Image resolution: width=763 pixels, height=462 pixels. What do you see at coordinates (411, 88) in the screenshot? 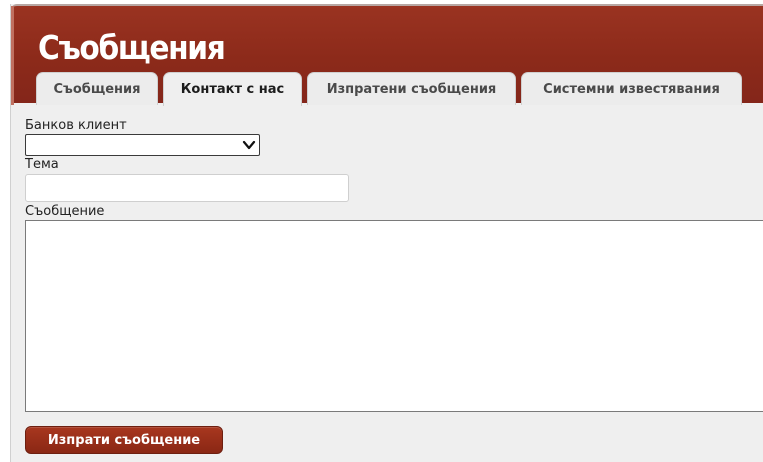
I see `tab-sent-messages: Изпратени съобщения` at bounding box center [411, 88].